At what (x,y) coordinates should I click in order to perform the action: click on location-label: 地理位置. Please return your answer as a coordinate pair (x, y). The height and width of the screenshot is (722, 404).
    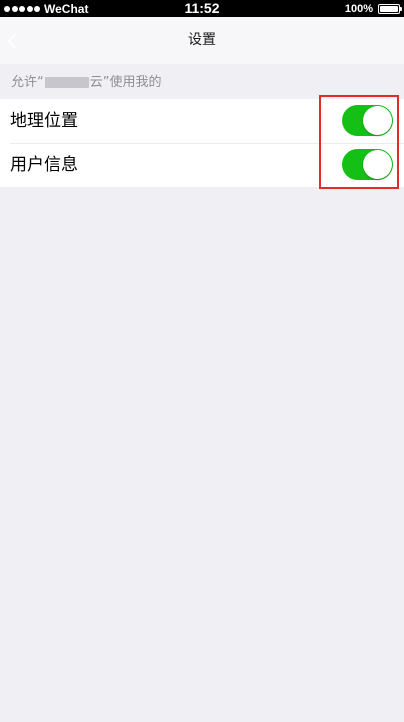
    Looking at the image, I should click on (44, 121).